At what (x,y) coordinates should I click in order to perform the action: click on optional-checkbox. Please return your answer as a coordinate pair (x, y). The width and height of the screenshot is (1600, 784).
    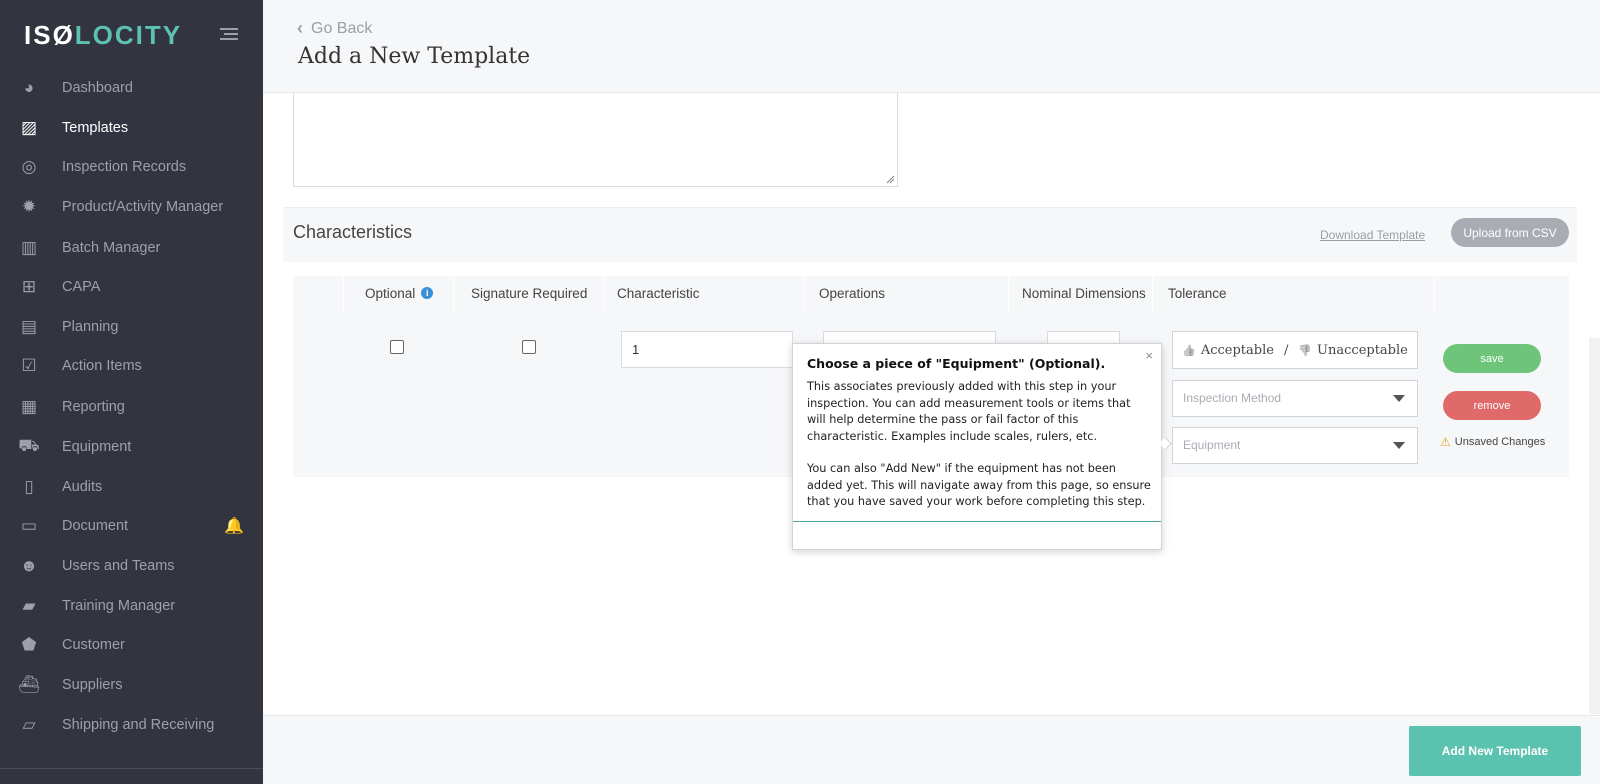
    Looking at the image, I should click on (397, 347).